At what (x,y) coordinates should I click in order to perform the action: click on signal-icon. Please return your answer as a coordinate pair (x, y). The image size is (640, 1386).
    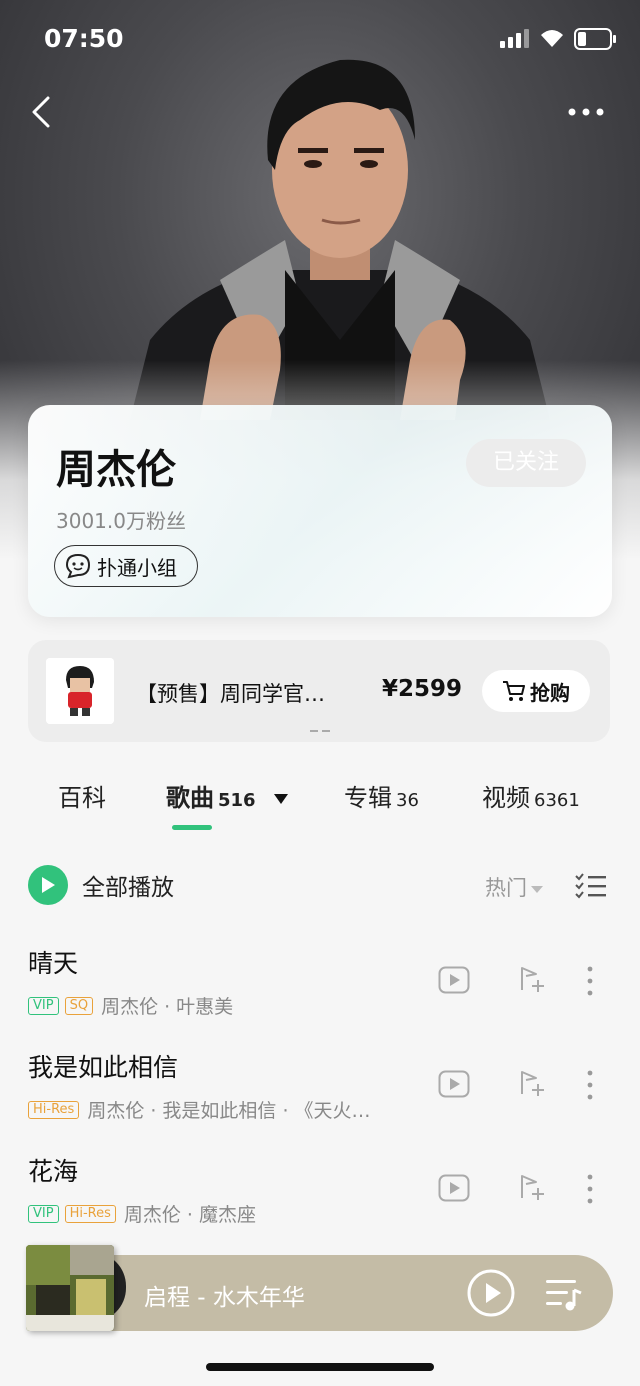
    Looking at the image, I should click on (514, 38).